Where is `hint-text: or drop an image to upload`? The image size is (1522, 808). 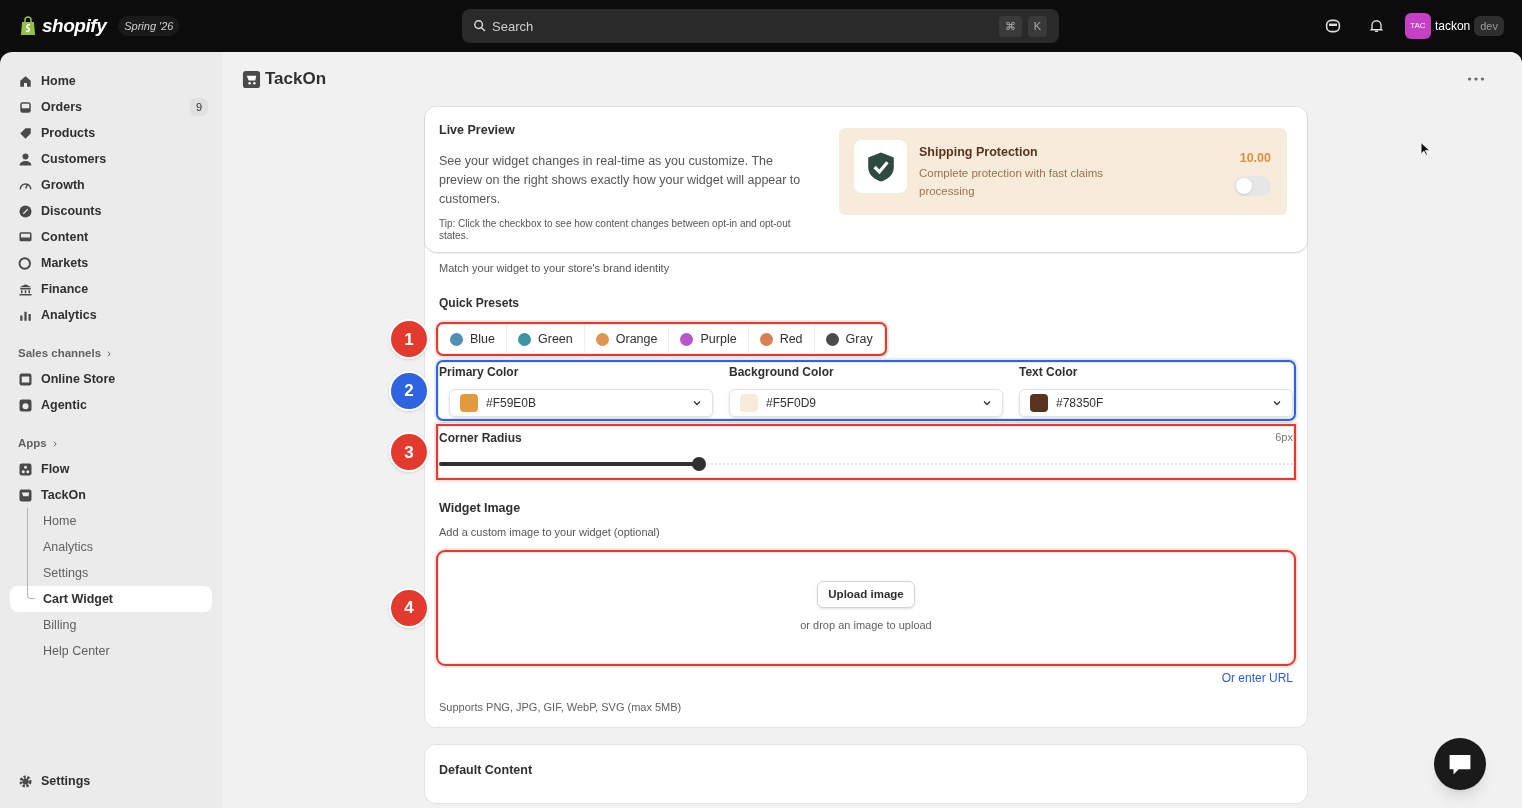
hint-text: or drop an image to upload is located at coordinates (866, 626).